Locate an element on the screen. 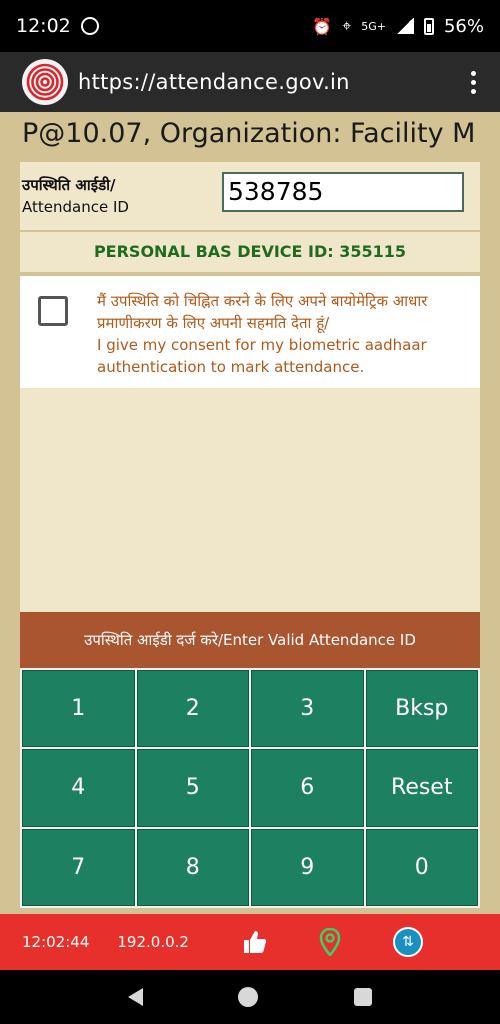 The image size is (500, 1024). home-icon is located at coordinates (248, 997).